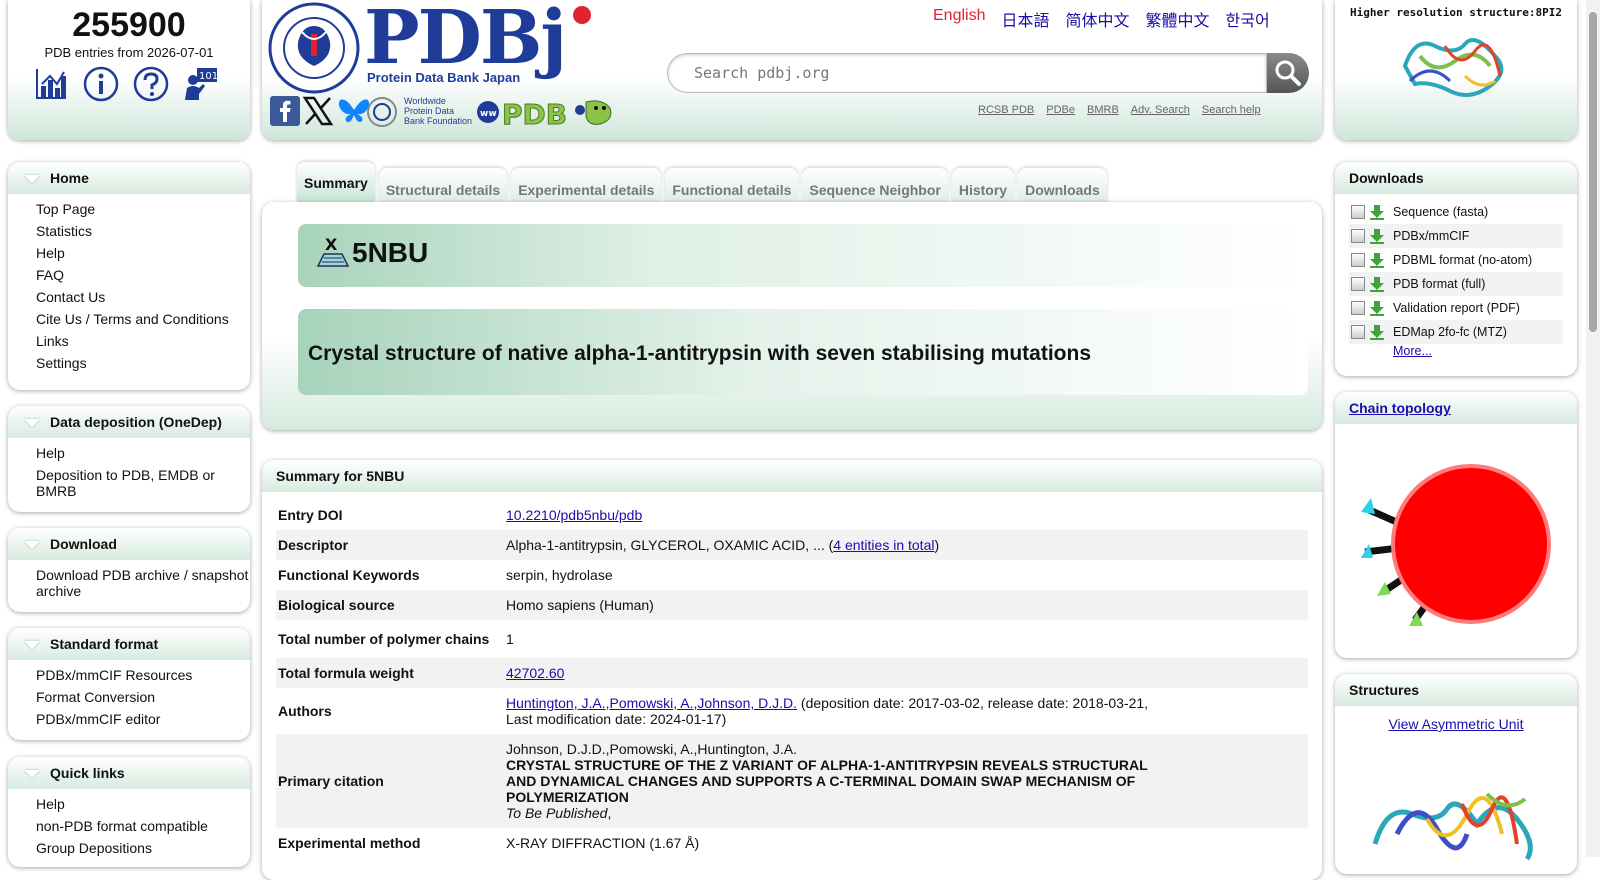  I want to click on menu-quick-links-header: Quick links, so click(129, 773).